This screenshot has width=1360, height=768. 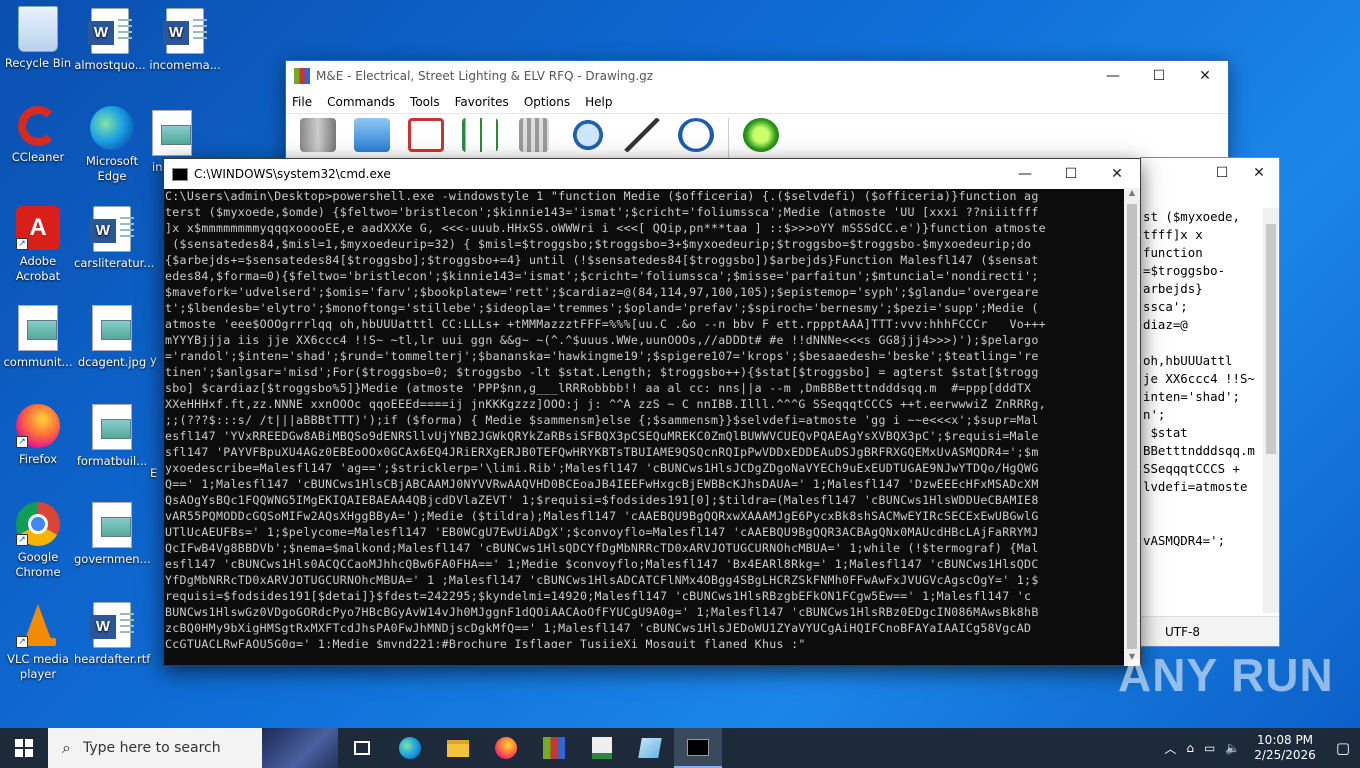 What do you see at coordinates (650, 748) in the screenshot?
I see `taskbar-notepad` at bounding box center [650, 748].